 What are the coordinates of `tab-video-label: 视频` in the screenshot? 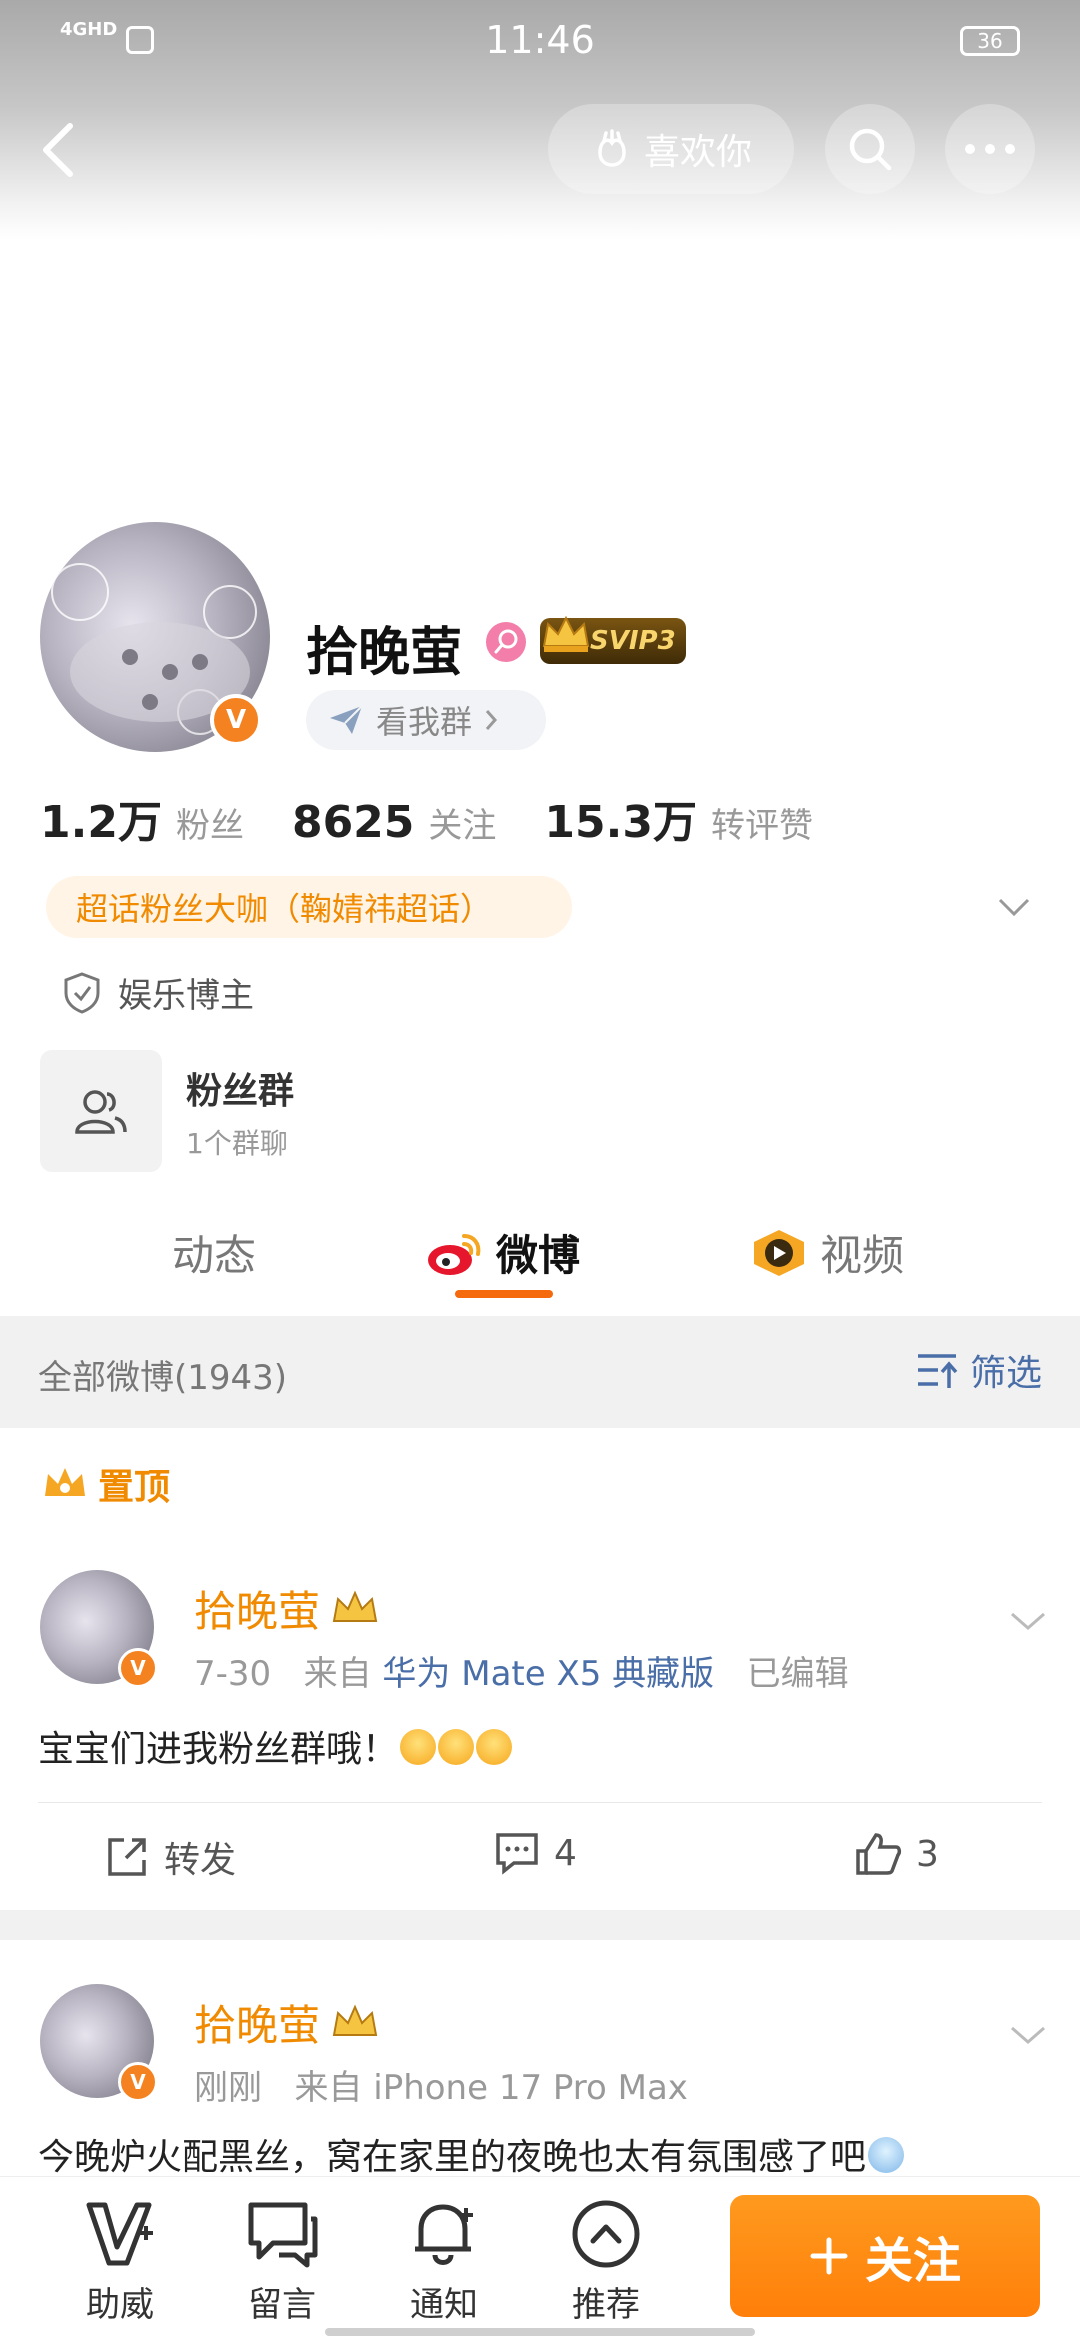 It's located at (862, 1255).